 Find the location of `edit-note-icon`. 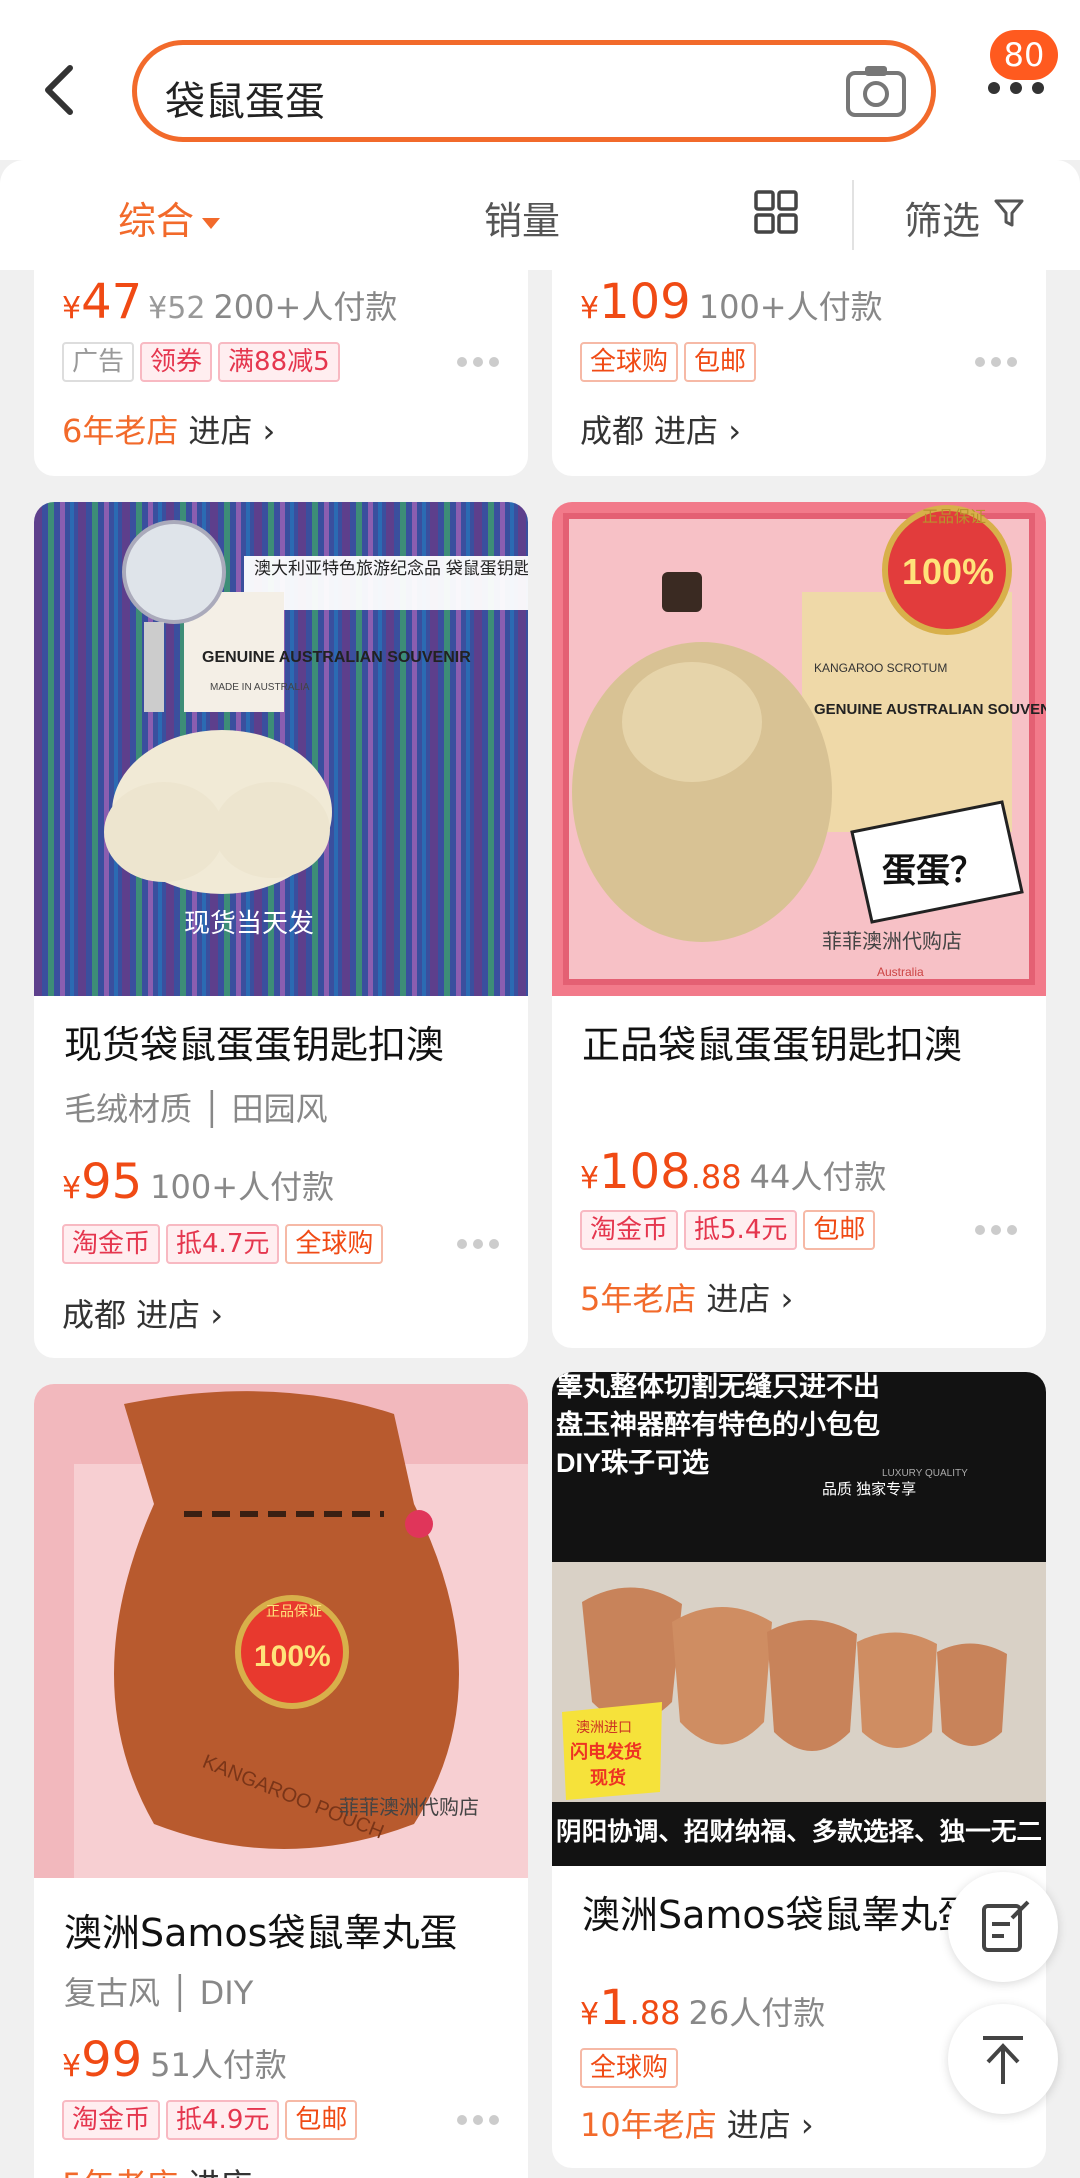

edit-note-icon is located at coordinates (1006, 1926).